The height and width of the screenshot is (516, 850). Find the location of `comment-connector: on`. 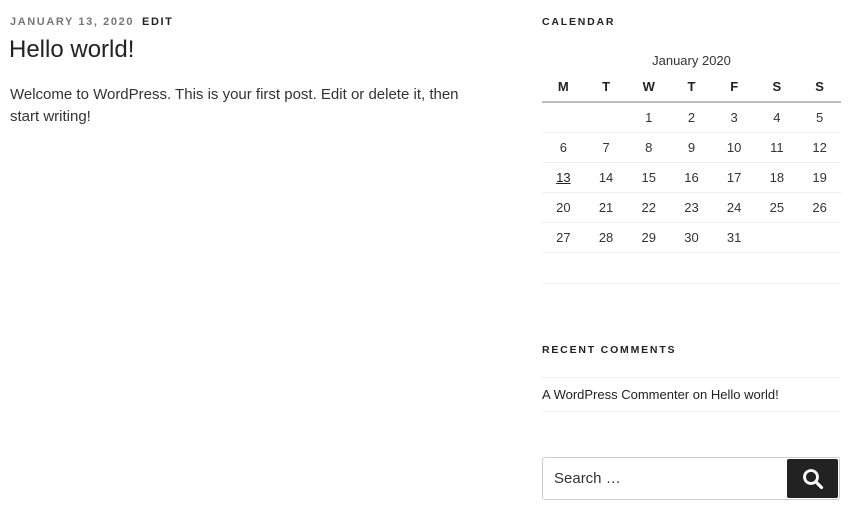

comment-connector: on is located at coordinates (700, 394).